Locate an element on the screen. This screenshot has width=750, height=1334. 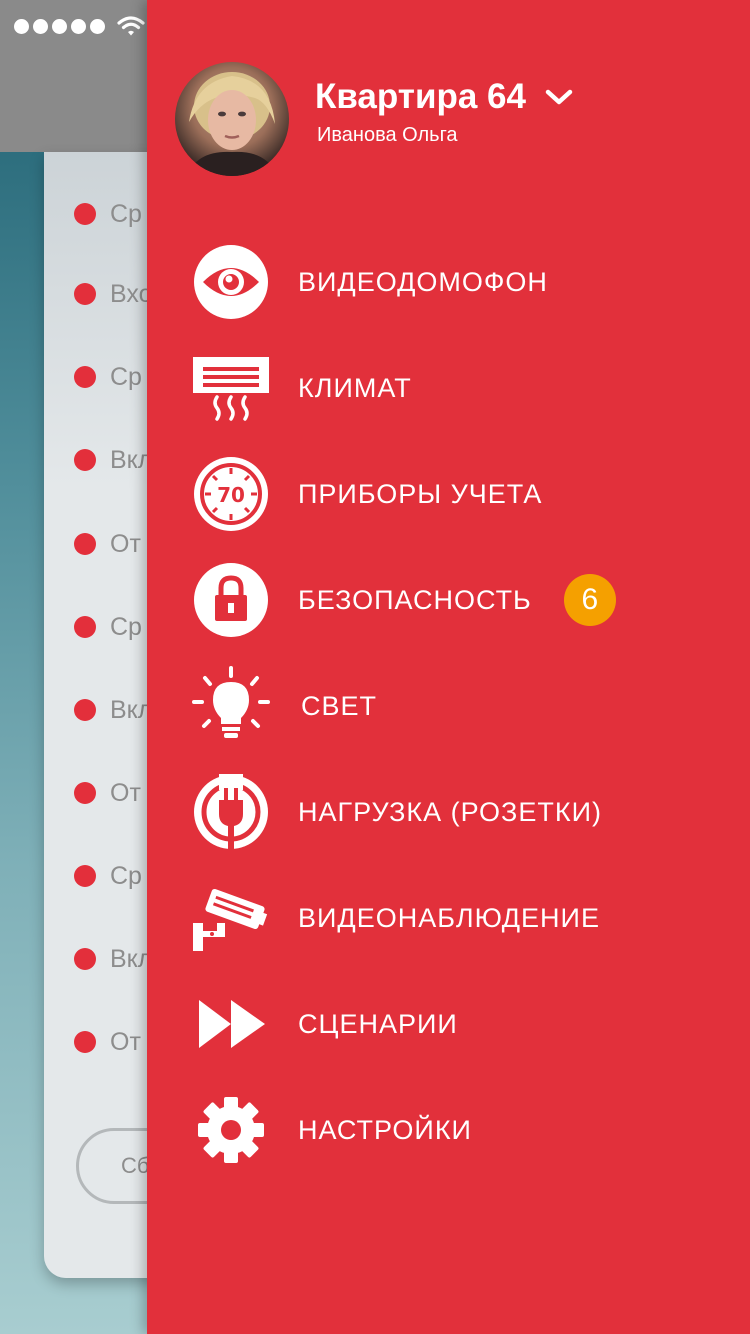
menu-item-label: КЛИМАТ is located at coordinates (355, 387).